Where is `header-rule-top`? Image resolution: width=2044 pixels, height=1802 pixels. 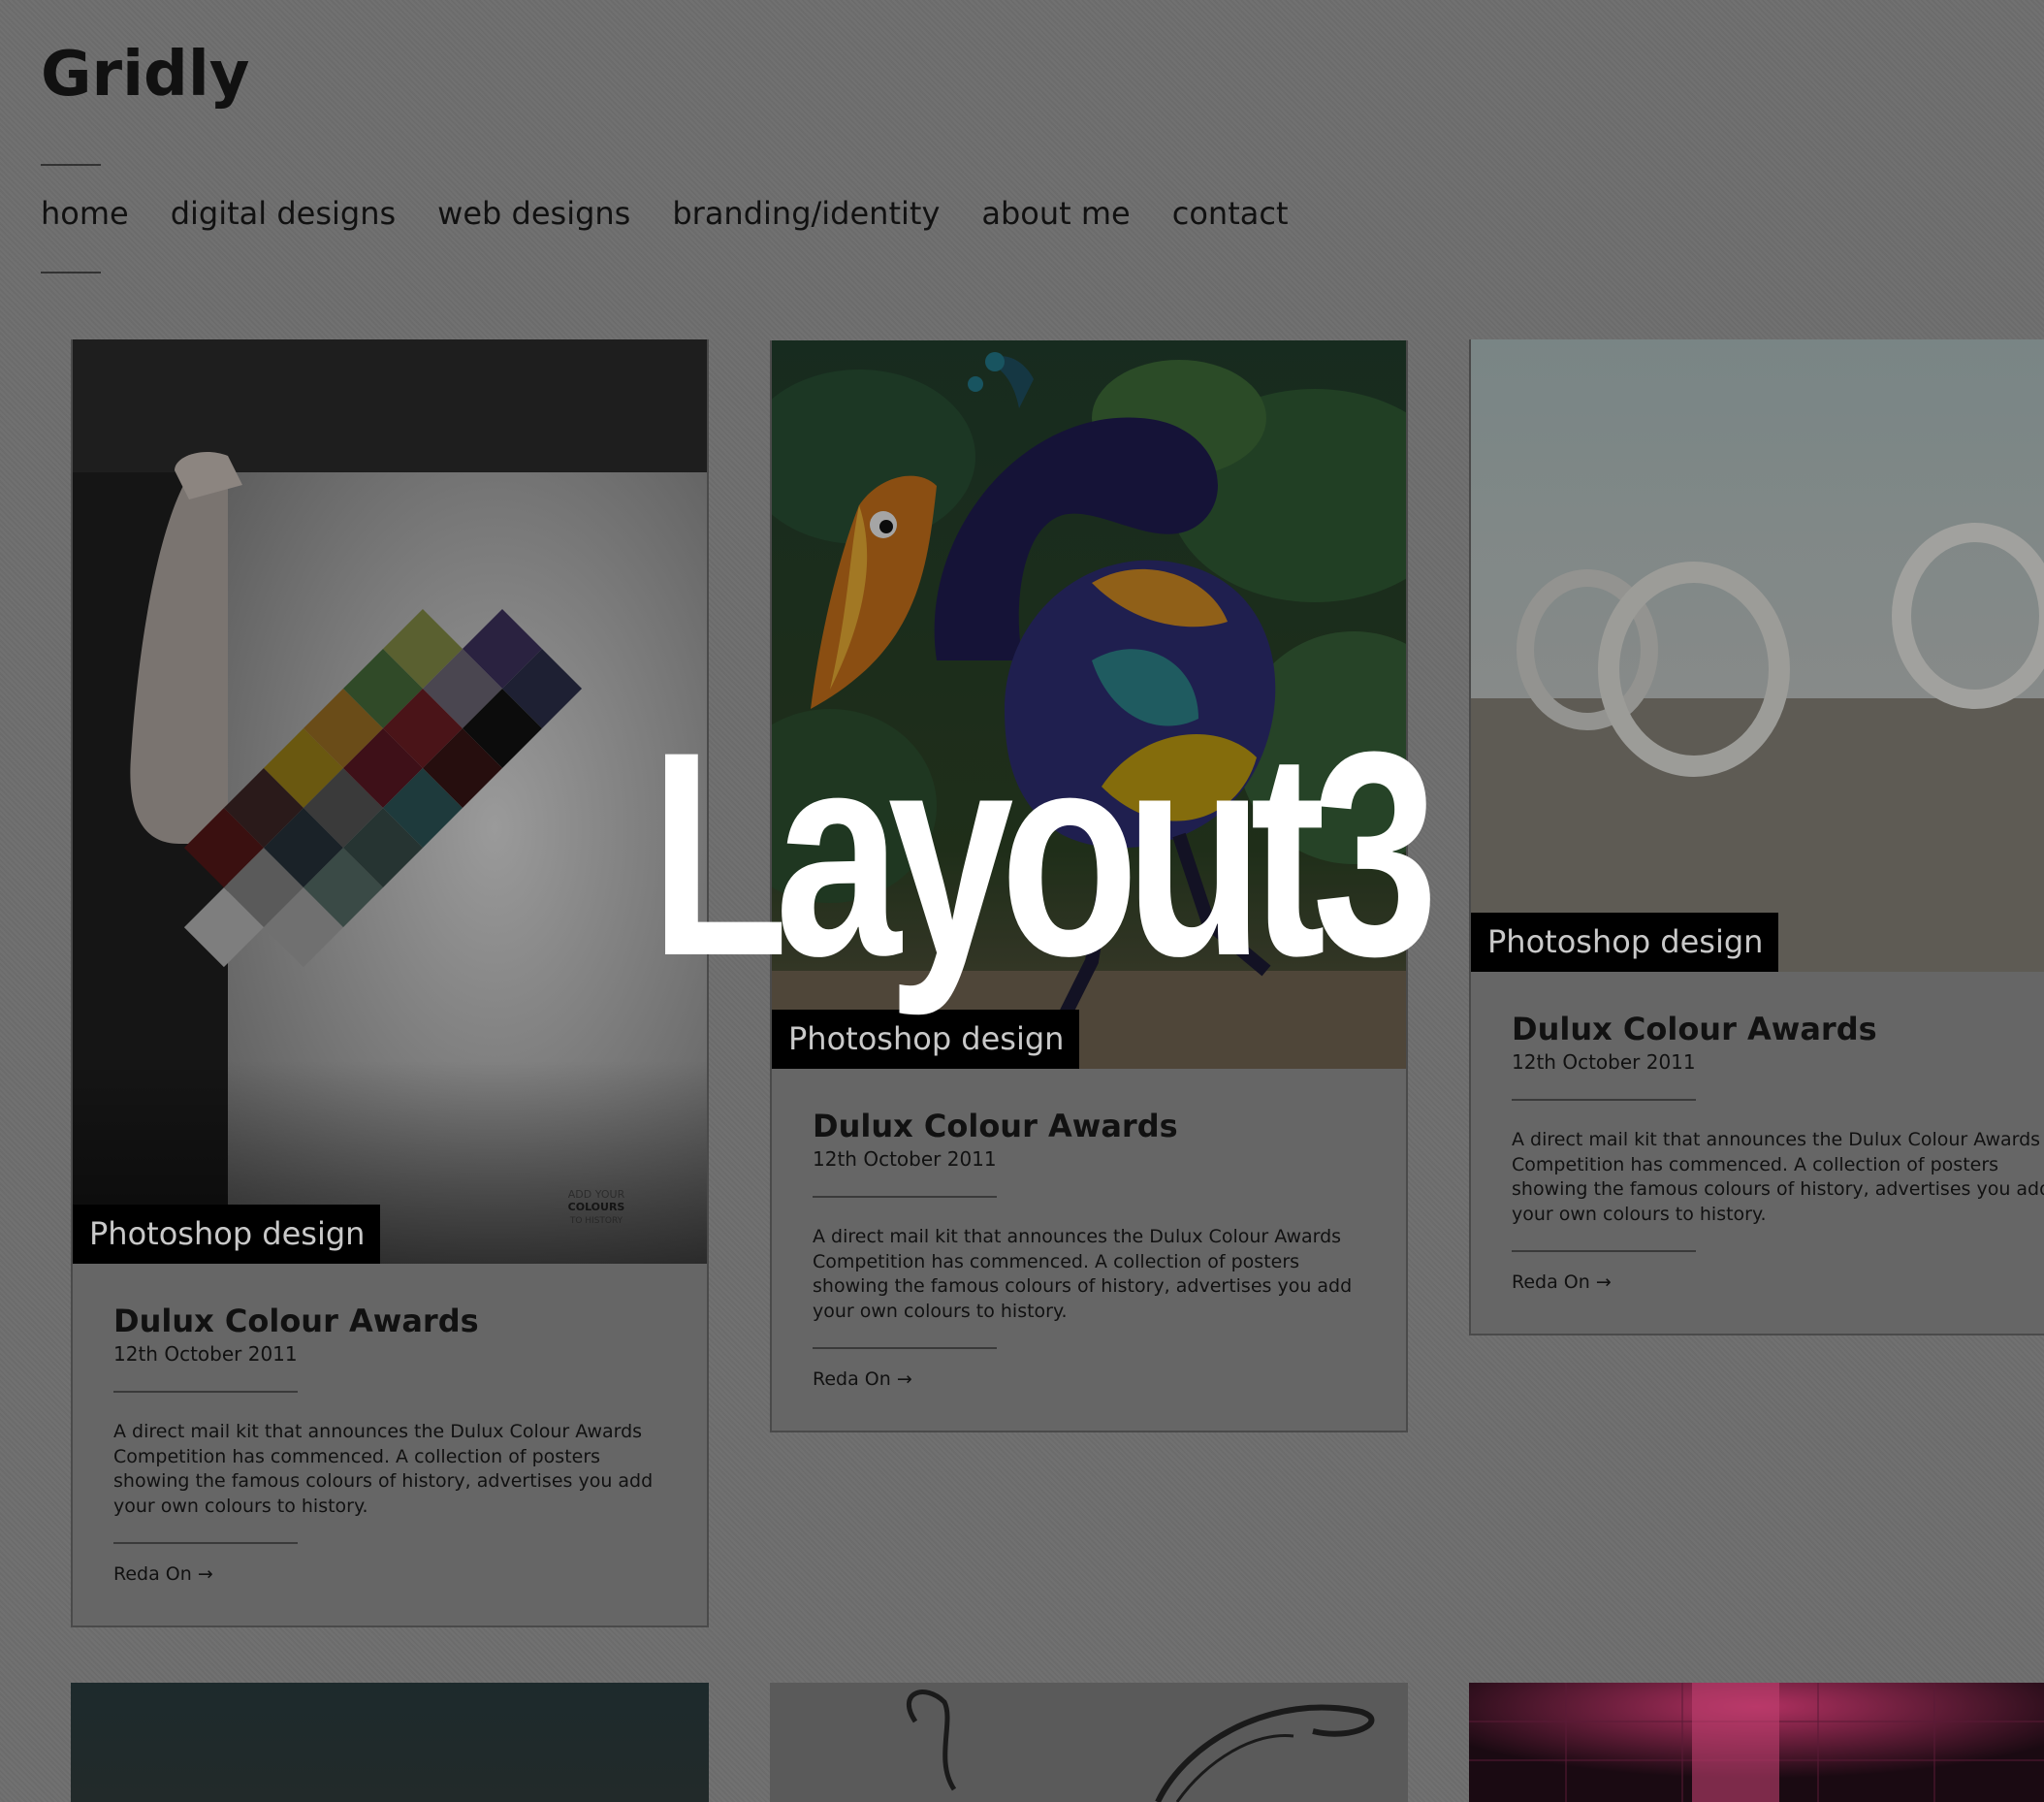 header-rule-top is located at coordinates (71, 165).